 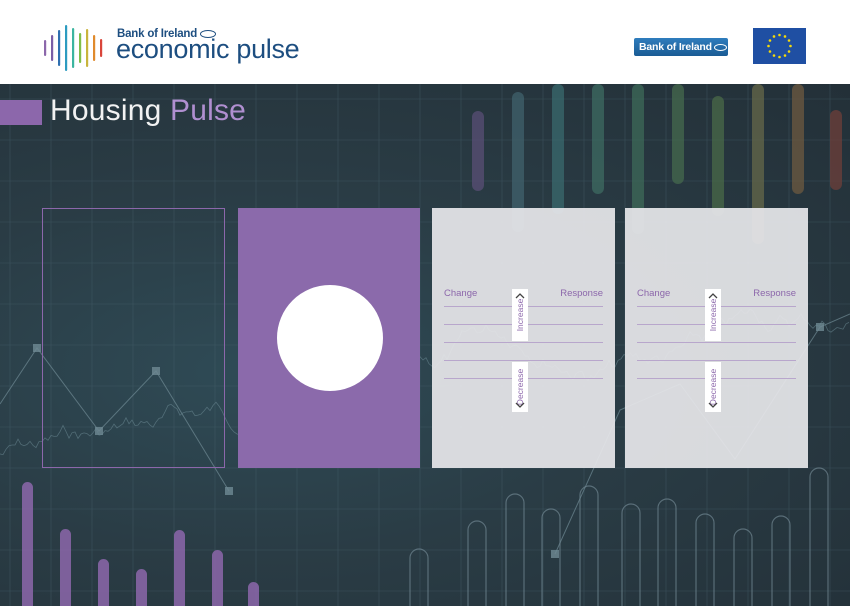 What do you see at coordinates (21, 112) in the screenshot?
I see `title-accent-bar` at bounding box center [21, 112].